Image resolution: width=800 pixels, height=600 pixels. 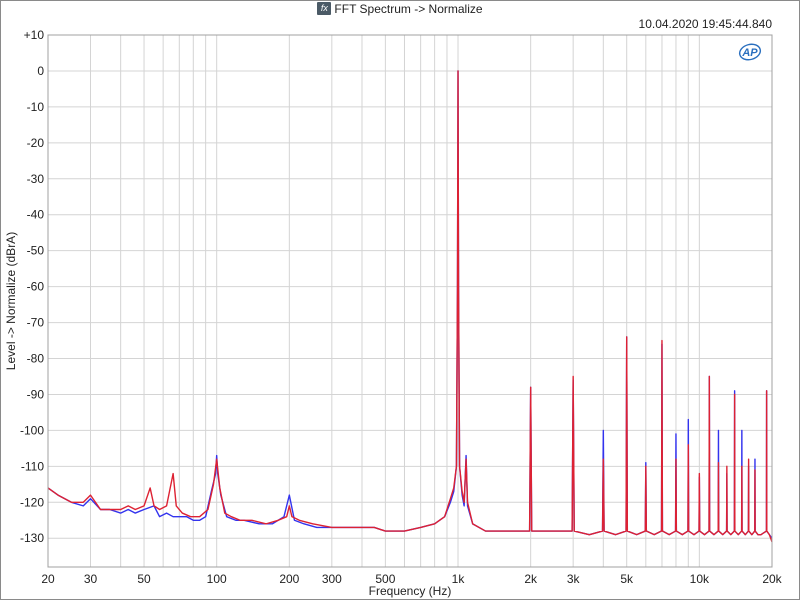 What do you see at coordinates (574, 579) in the screenshot?
I see `x-tick-label: 3k` at bounding box center [574, 579].